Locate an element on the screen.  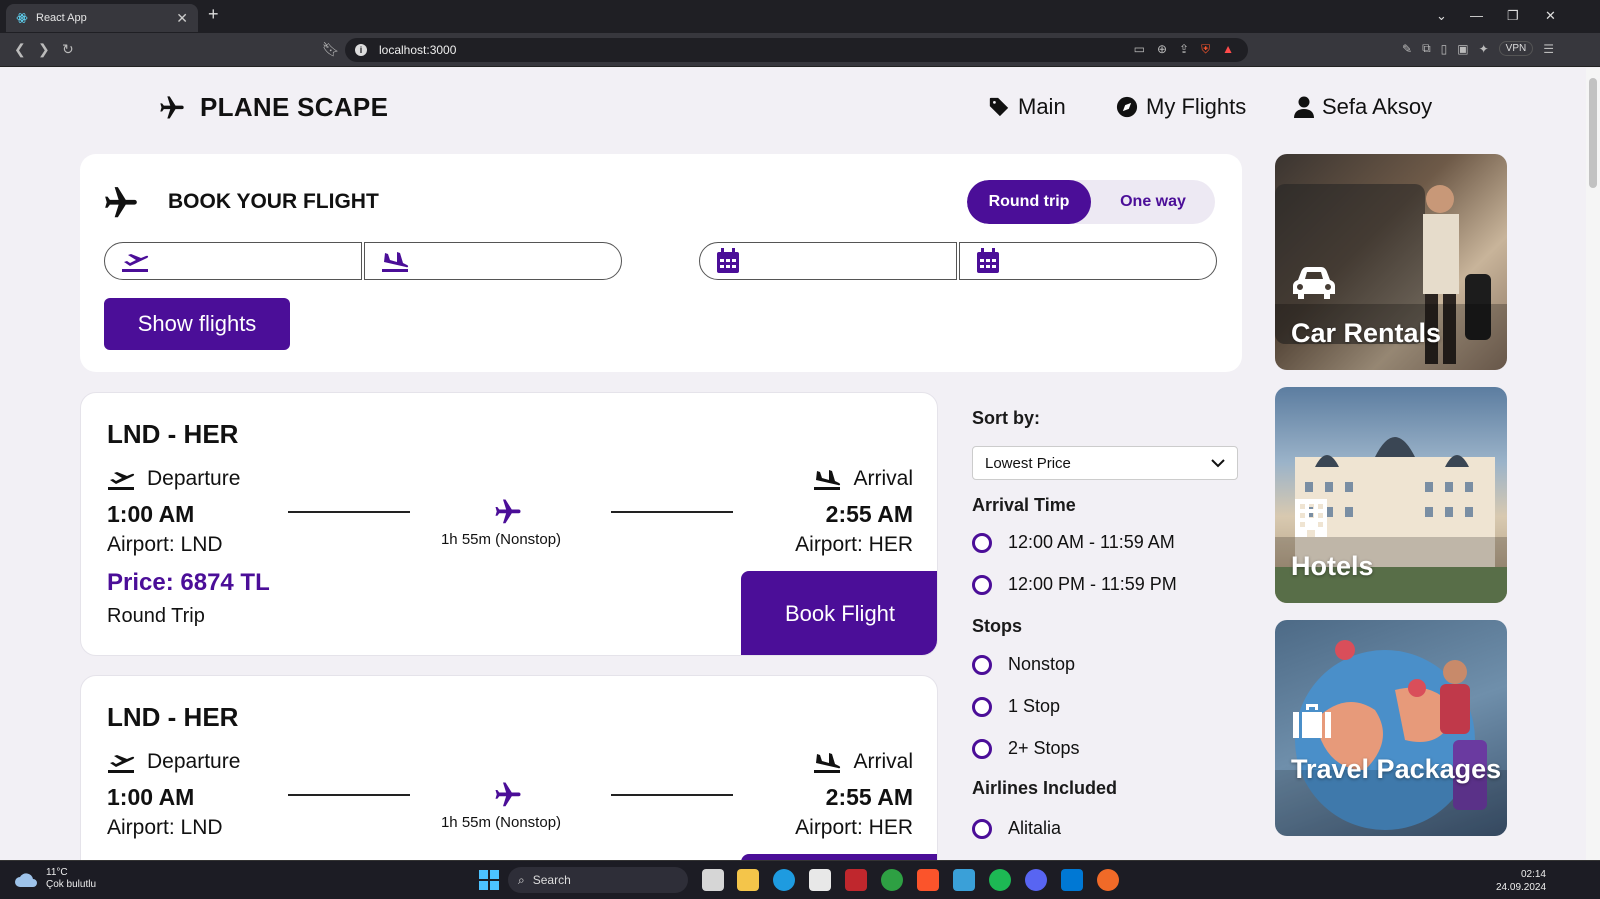
book-flight-button: Book Flight is located at coordinates (839, 613).